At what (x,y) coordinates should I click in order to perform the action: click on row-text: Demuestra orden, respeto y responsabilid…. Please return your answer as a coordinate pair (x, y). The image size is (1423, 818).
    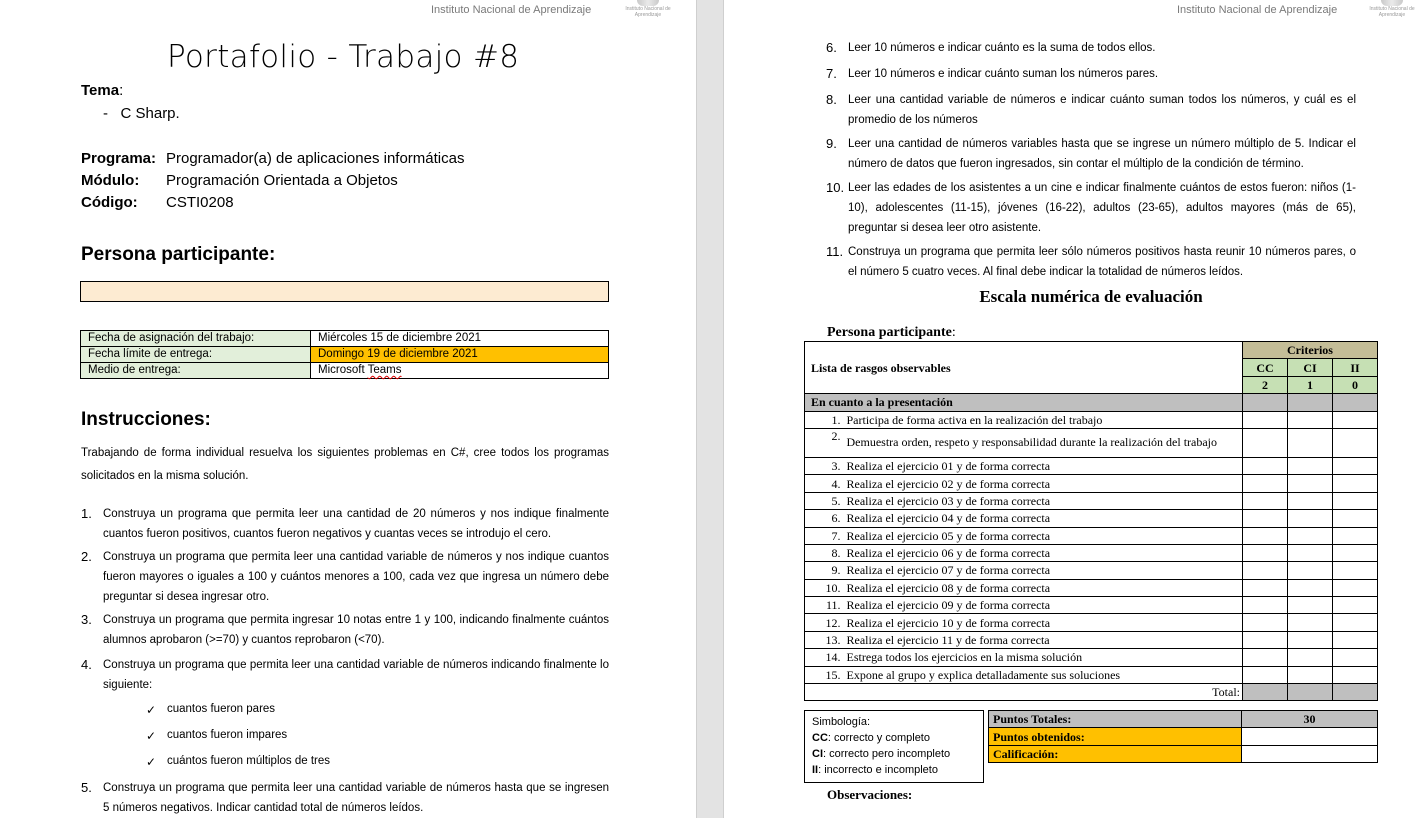
    Looking at the image, I should click on (1044, 442).